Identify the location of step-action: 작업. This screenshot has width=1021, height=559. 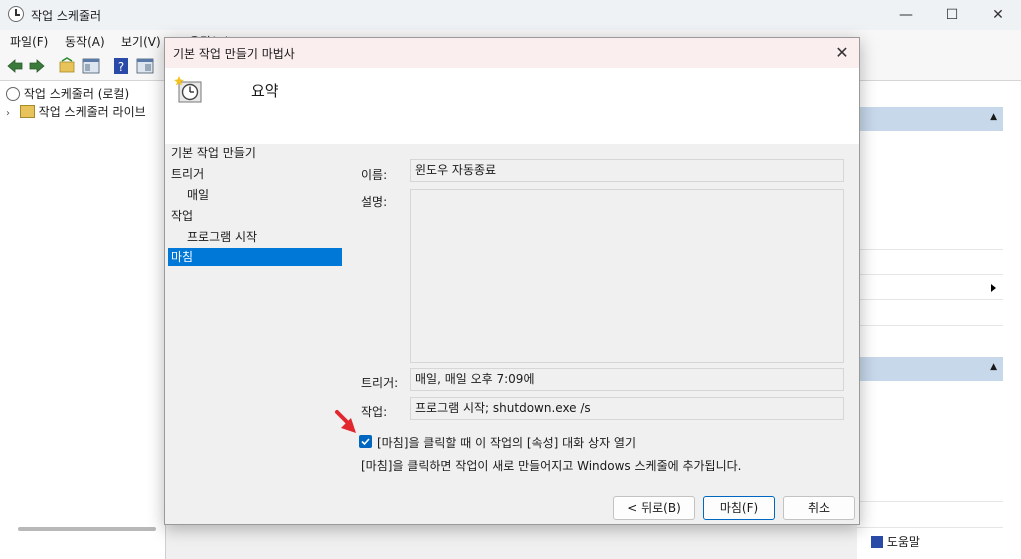
(182, 216).